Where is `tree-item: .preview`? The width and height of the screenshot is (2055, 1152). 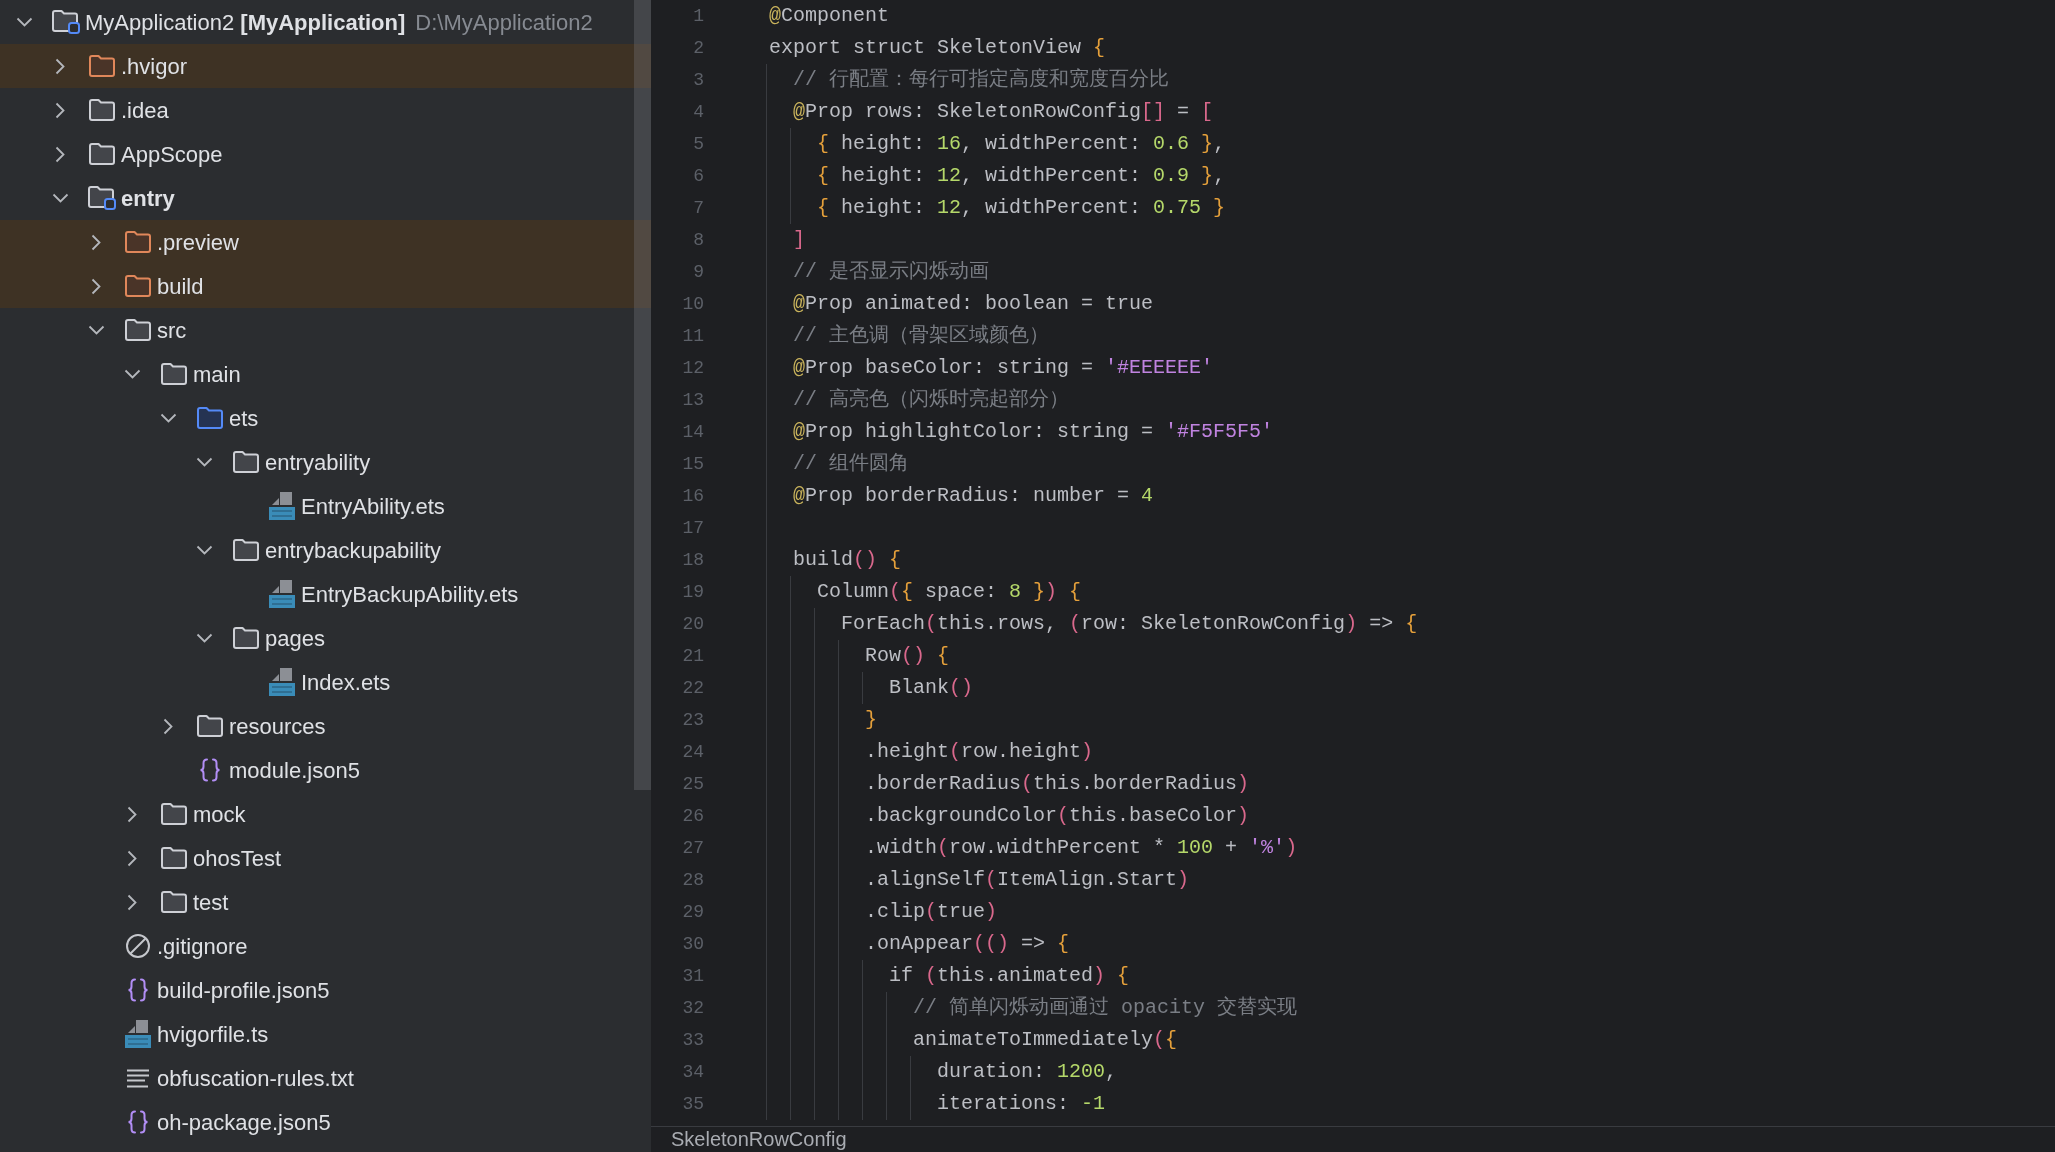 tree-item: .preview is located at coordinates (325, 242).